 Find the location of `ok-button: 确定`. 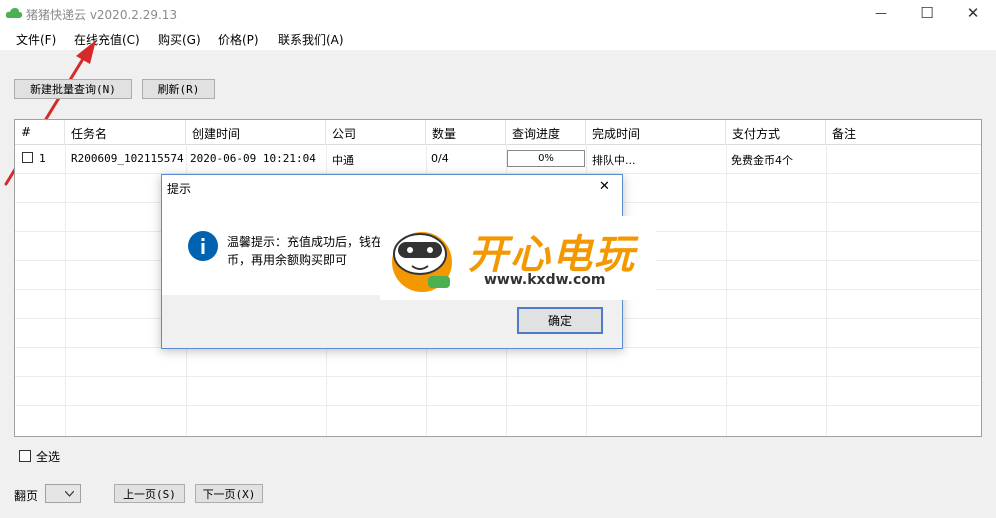

ok-button: 确定 is located at coordinates (560, 320).